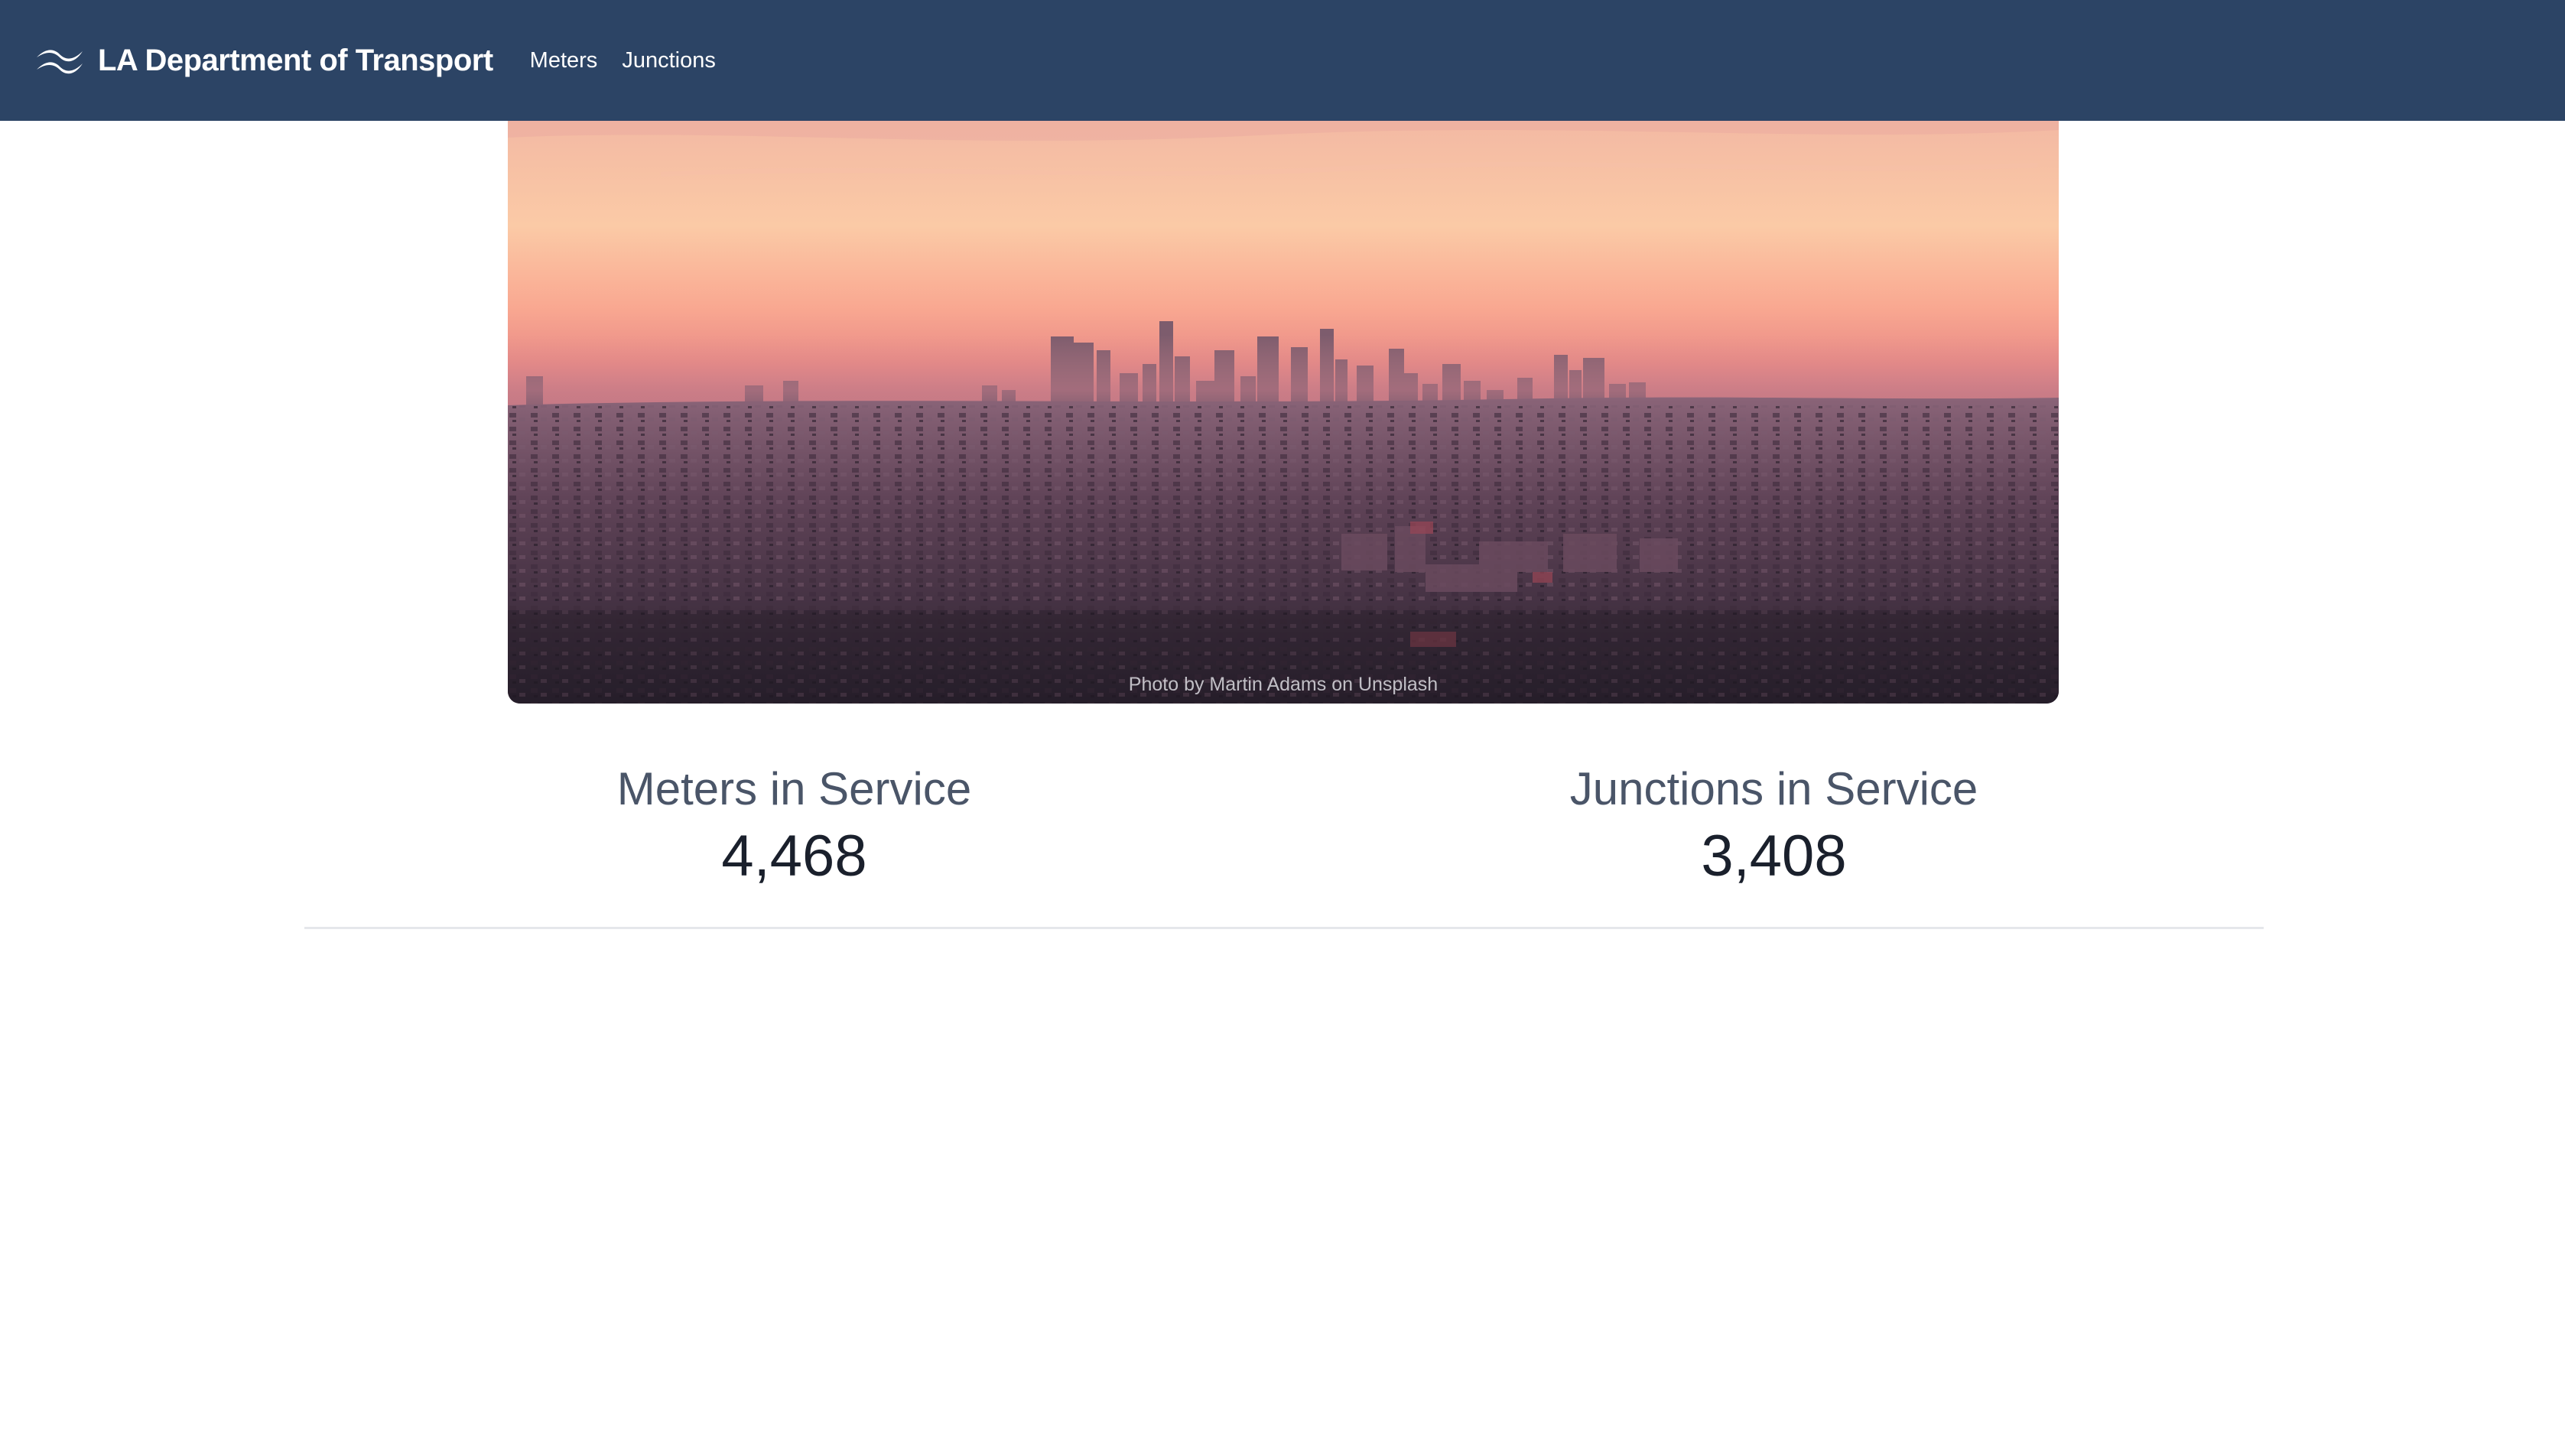  Describe the element at coordinates (1774, 856) in the screenshot. I see `stat-value: 3,408` at that location.